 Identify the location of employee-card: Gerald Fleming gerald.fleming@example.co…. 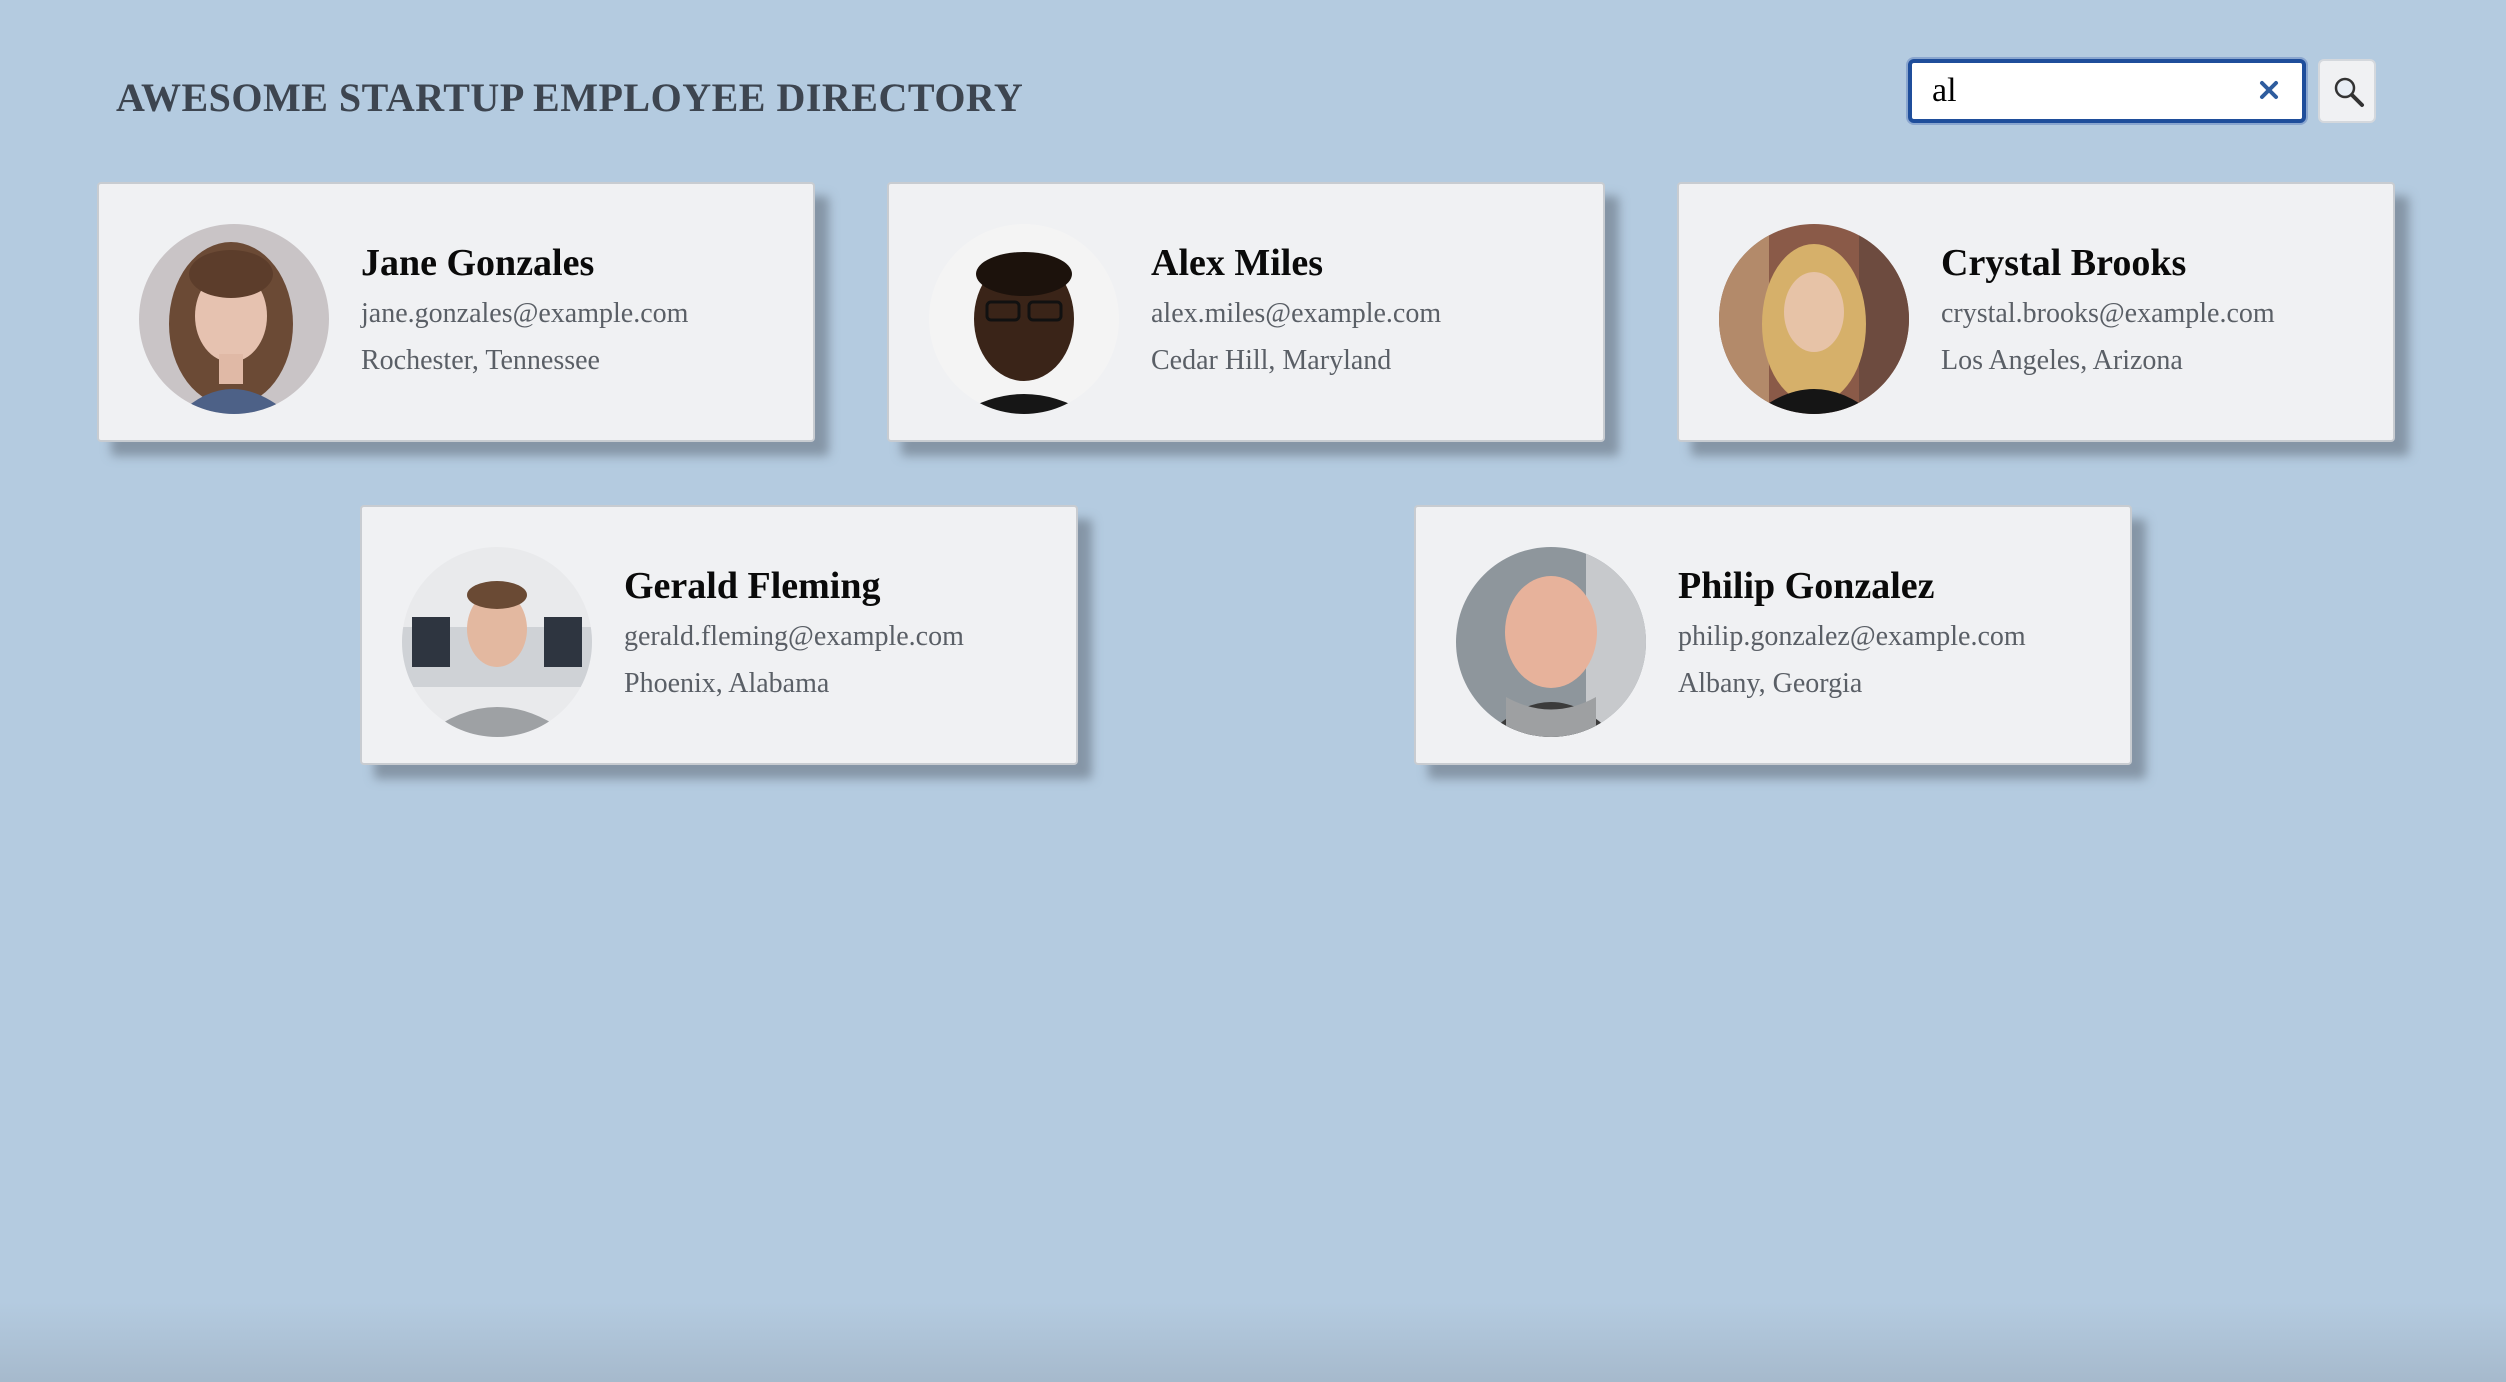
(719, 635).